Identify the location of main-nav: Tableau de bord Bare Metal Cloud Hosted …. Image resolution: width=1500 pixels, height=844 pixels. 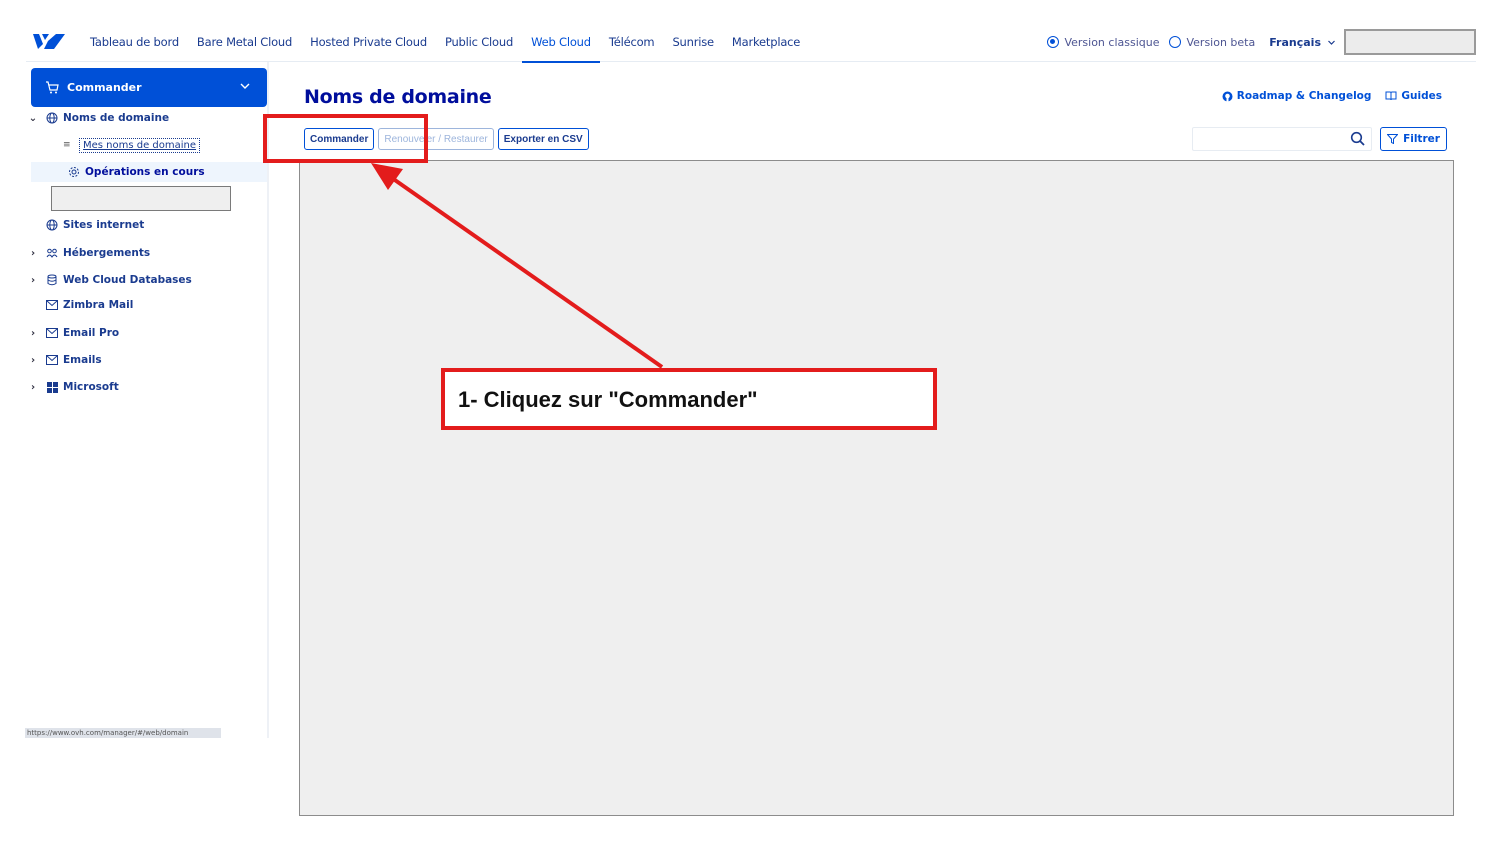
(445, 43).